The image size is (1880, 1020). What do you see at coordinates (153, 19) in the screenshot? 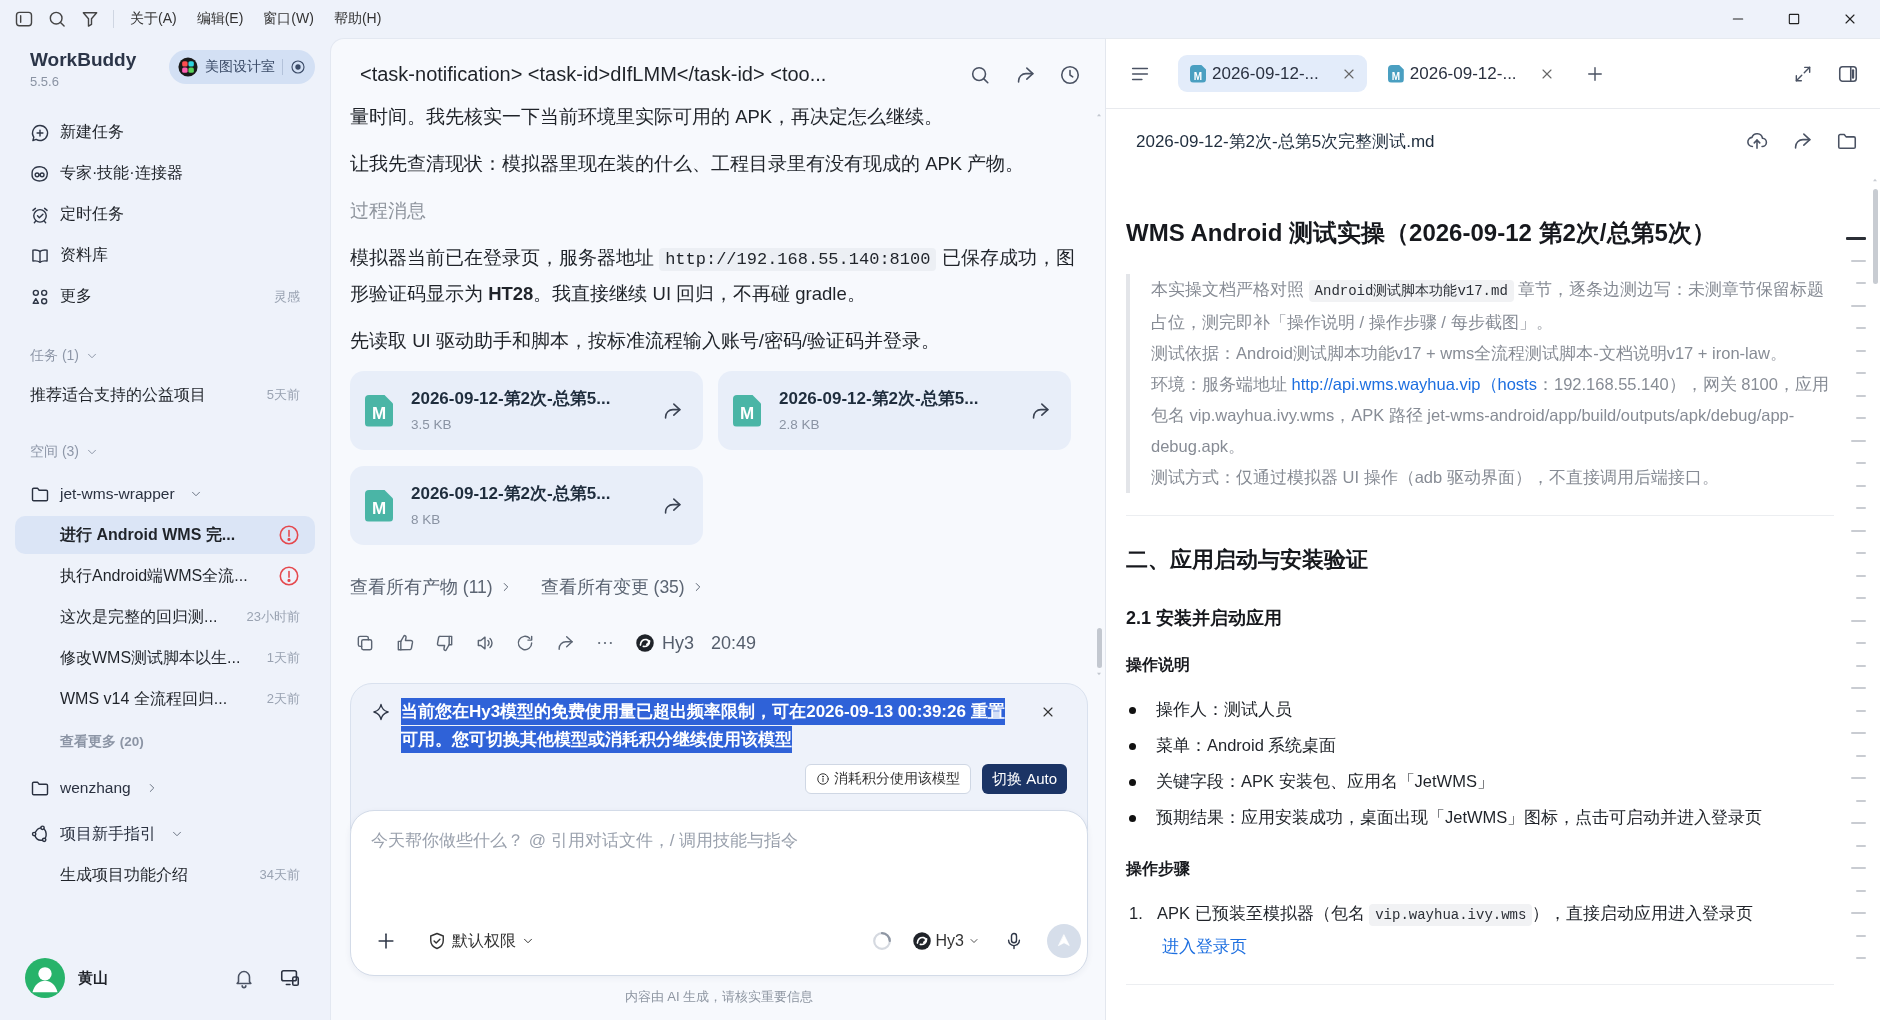
I see `menu-item: 关于(A)` at bounding box center [153, 19].